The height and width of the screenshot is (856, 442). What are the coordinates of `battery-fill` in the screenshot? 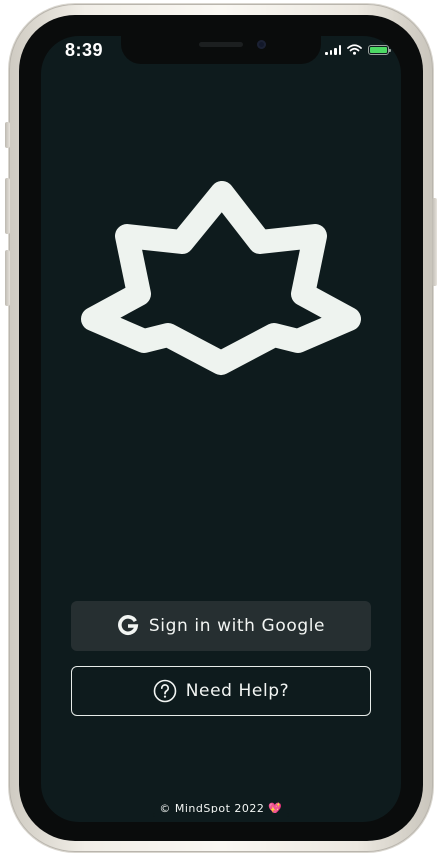 It's located at (378, 50).